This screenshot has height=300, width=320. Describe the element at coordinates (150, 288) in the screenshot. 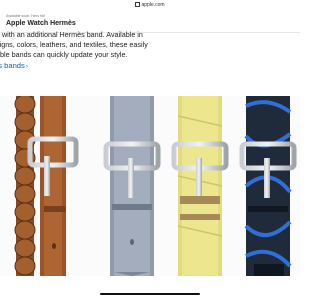

I see `bottom-bar` at that location.